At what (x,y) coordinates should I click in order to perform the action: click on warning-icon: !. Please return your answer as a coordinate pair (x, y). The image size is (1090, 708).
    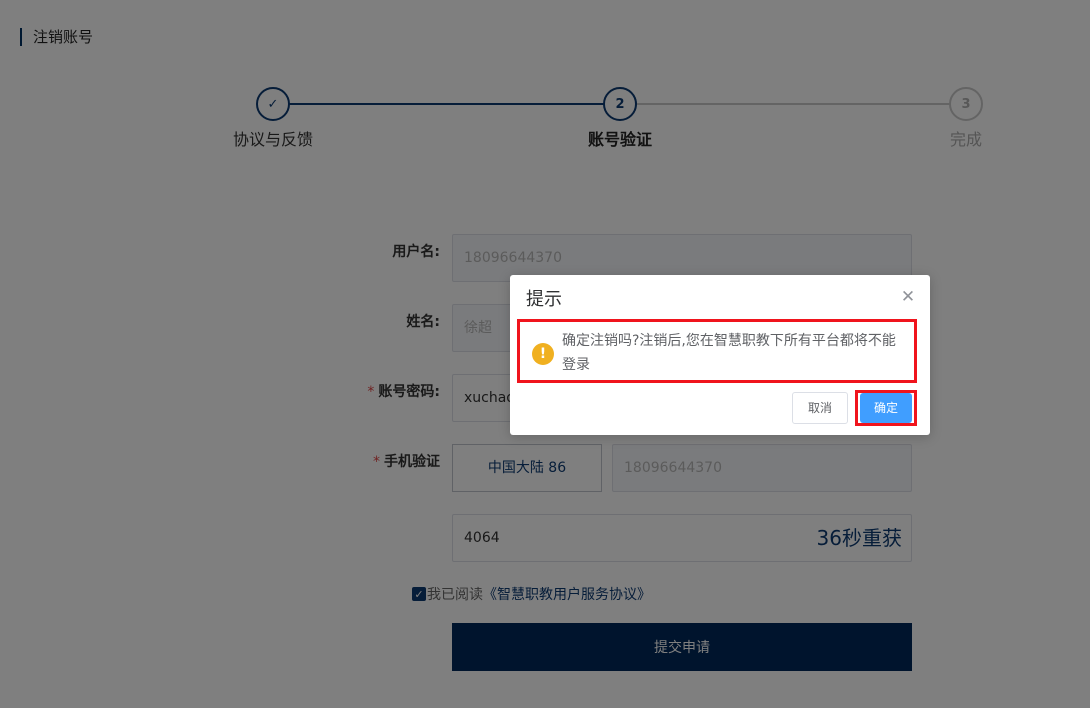
    Looking at the image, I should click on (543, 354).